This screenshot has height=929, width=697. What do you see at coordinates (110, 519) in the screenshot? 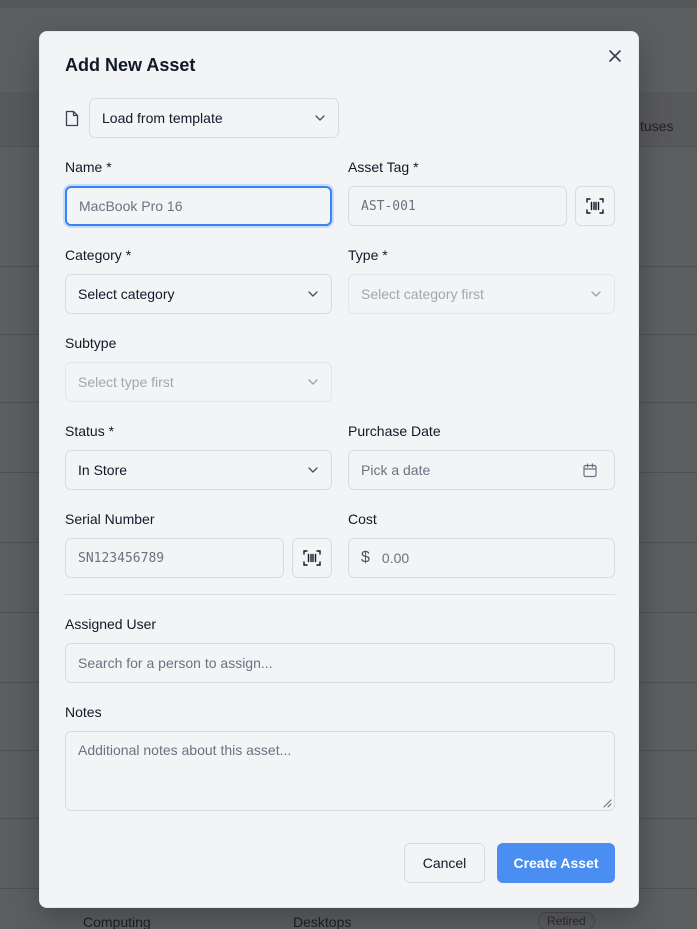
I see `serial-number-label: Serial Number` at bounding box center [110, 519].